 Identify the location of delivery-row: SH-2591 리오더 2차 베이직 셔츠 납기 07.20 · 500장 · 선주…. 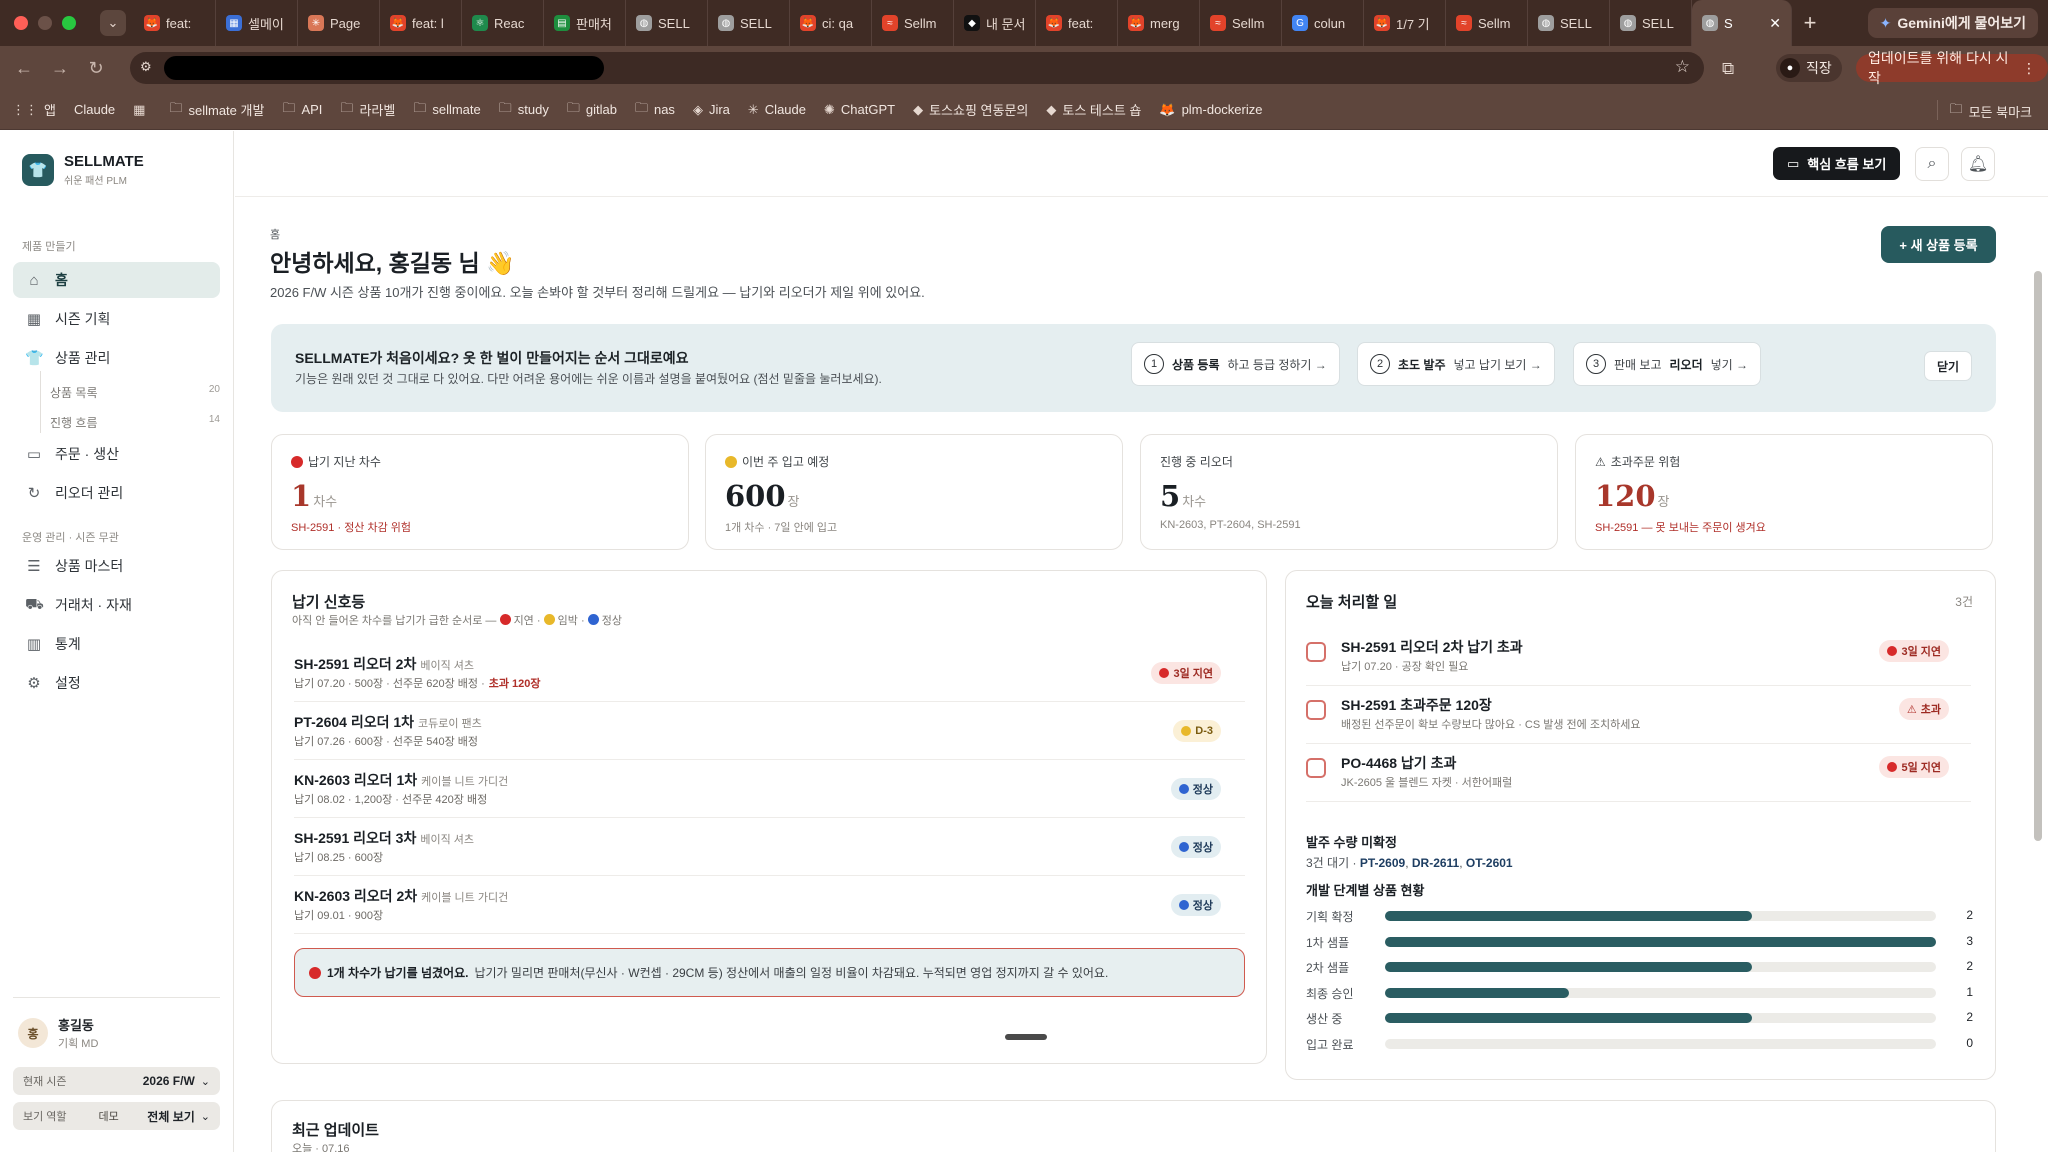
(769, 673).